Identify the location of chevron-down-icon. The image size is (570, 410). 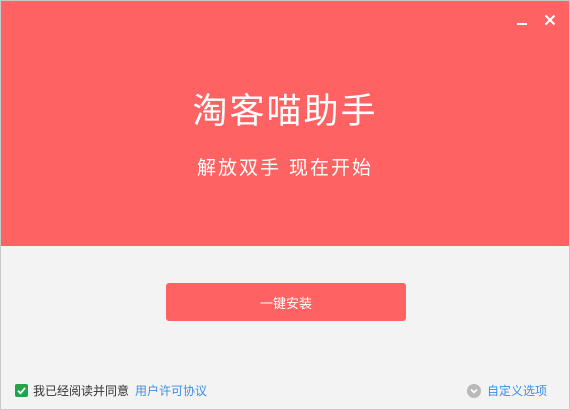
(473, 390).